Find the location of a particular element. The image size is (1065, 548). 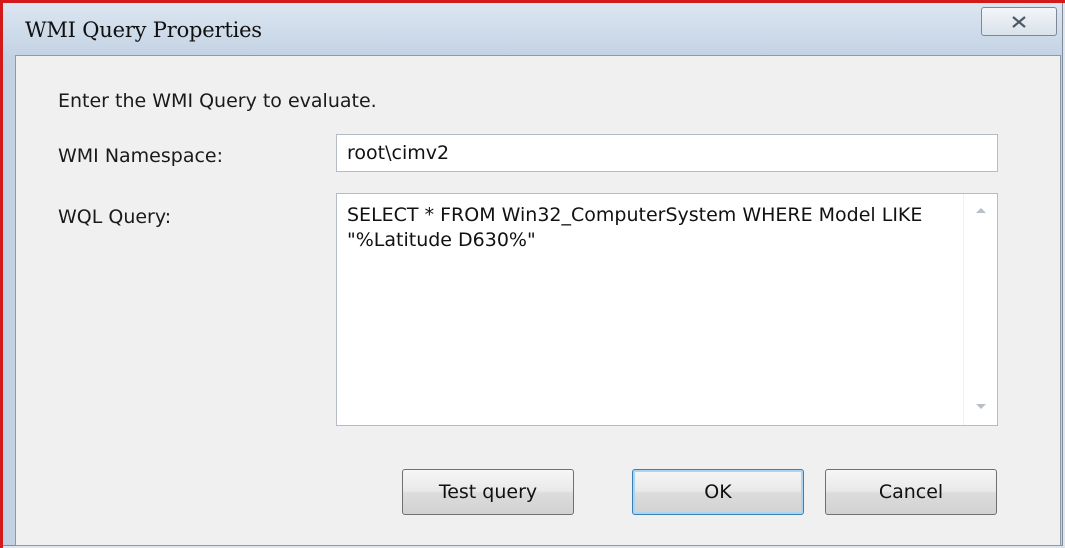

namespace-input is located at coordinates (667, 153).